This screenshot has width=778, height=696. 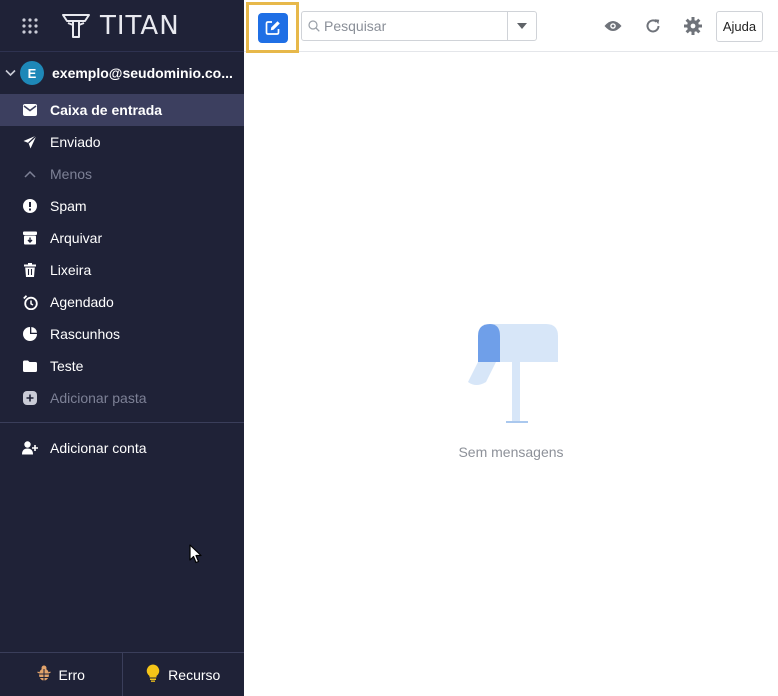 What do you see at coordinates (30, 142) in the screenshot?
I see `paper-plane-icon` at bounding box center [30, 142].